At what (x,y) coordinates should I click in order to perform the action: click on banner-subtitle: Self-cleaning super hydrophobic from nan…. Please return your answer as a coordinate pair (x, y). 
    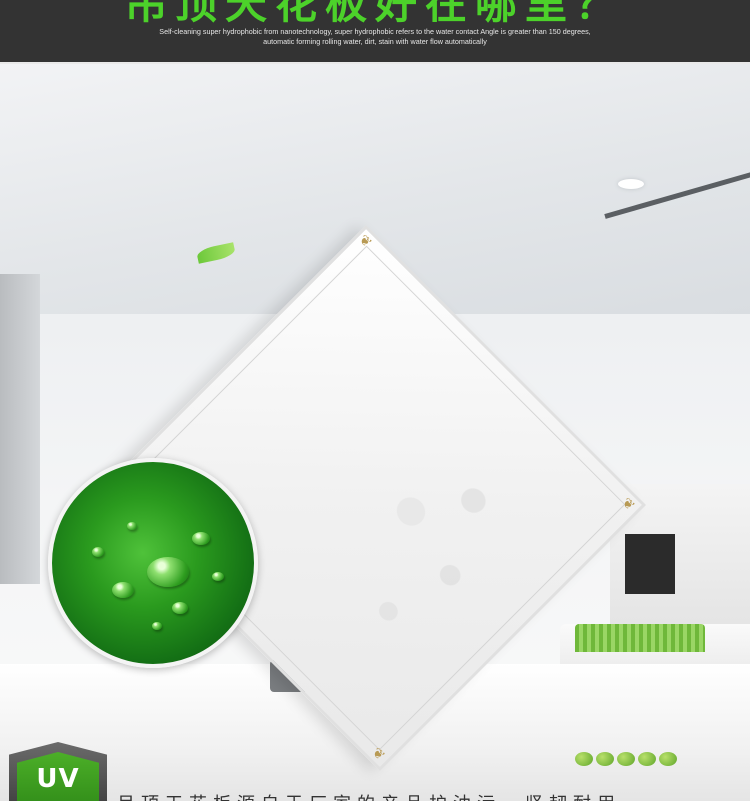
    Looking at the image, I should click on (375, 36).